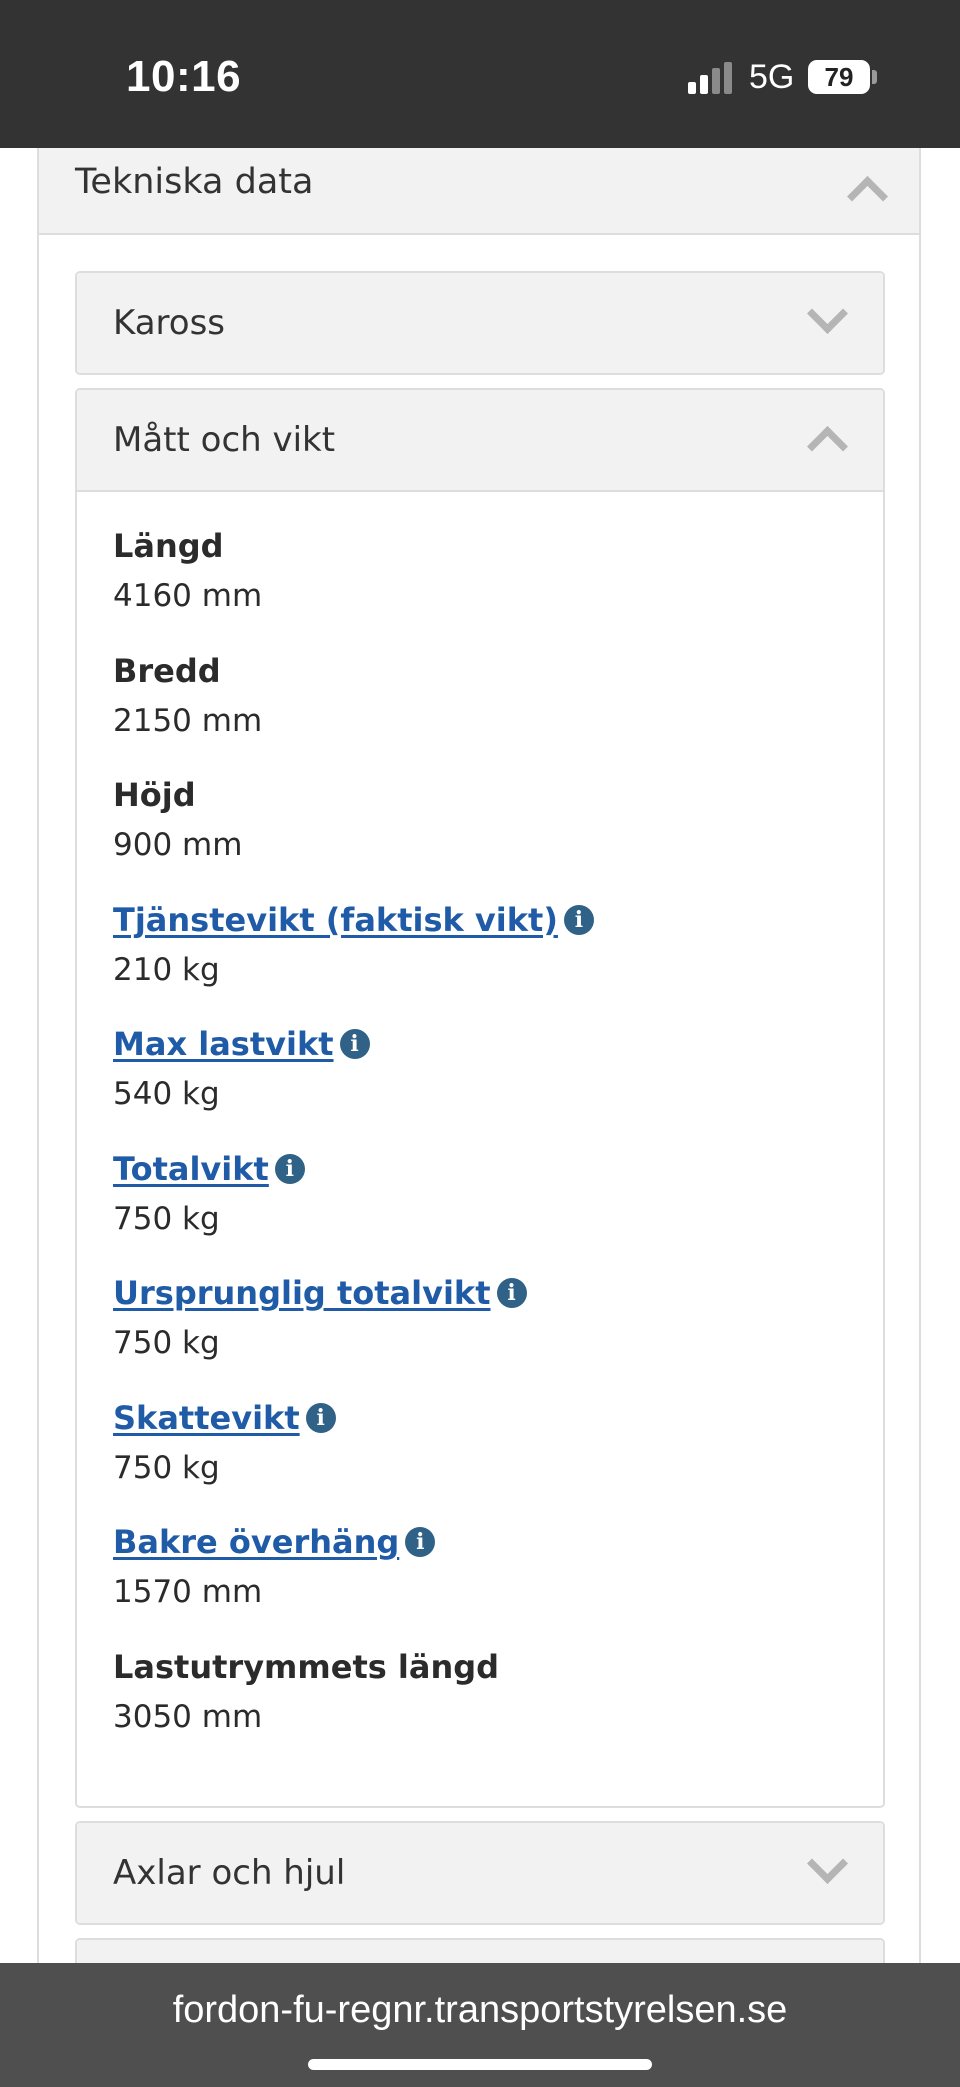 Image resolution: width=960 pixels, height=2087 pixels. What do you see at coordinates (483, 707) in the screenshot?
I see `field-bredd: Bredd 2150 mm` at bounding box center [483, 707].